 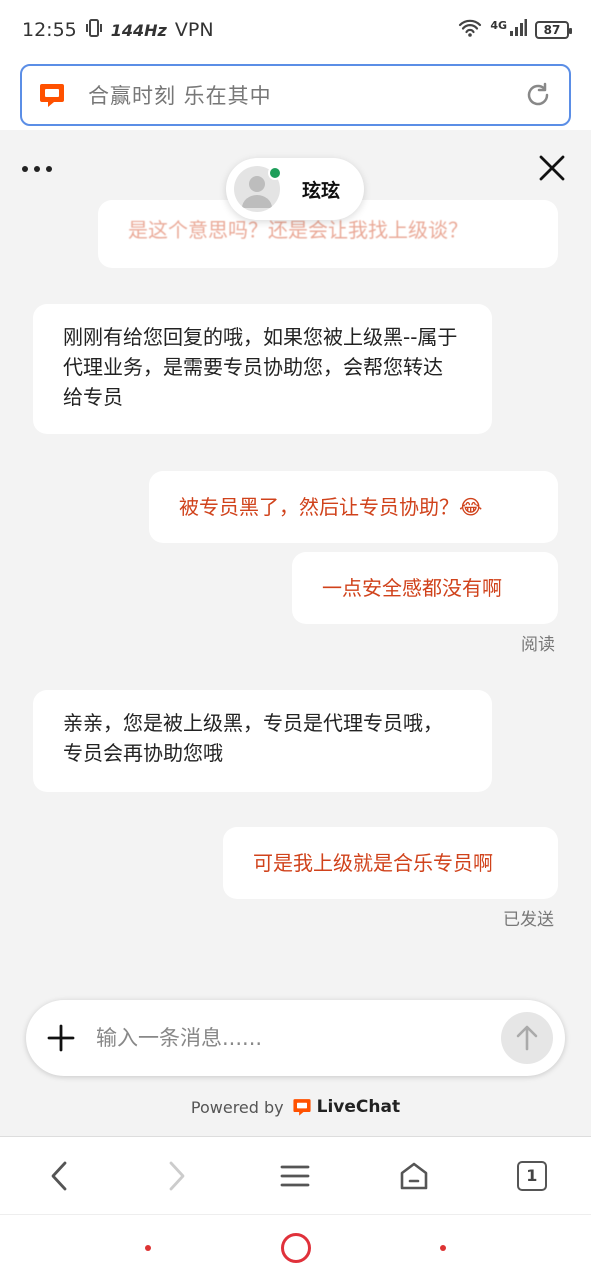 I want to click on wifi-icon, so click(x=470, y=30).